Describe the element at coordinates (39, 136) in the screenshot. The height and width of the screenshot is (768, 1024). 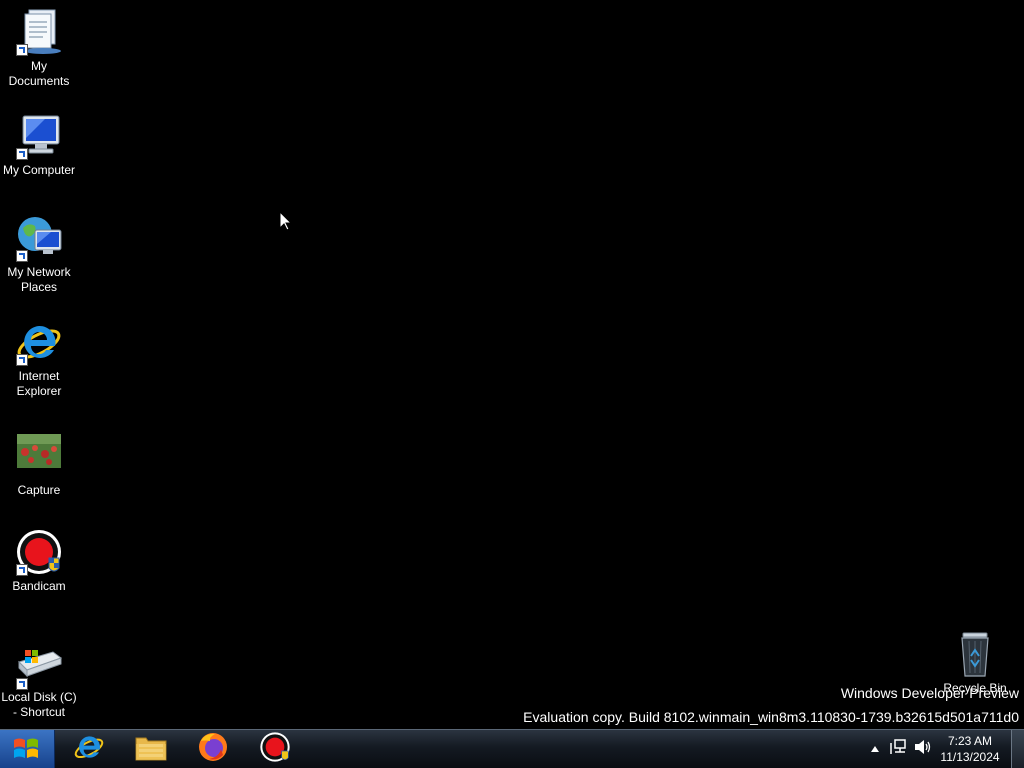
I see `computer-icon` at that location.